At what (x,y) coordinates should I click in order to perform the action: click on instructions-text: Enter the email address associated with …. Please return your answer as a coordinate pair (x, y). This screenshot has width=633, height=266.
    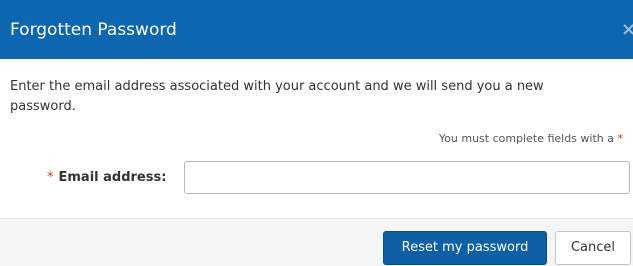
    Looking at the image, I should click on (277, 96).